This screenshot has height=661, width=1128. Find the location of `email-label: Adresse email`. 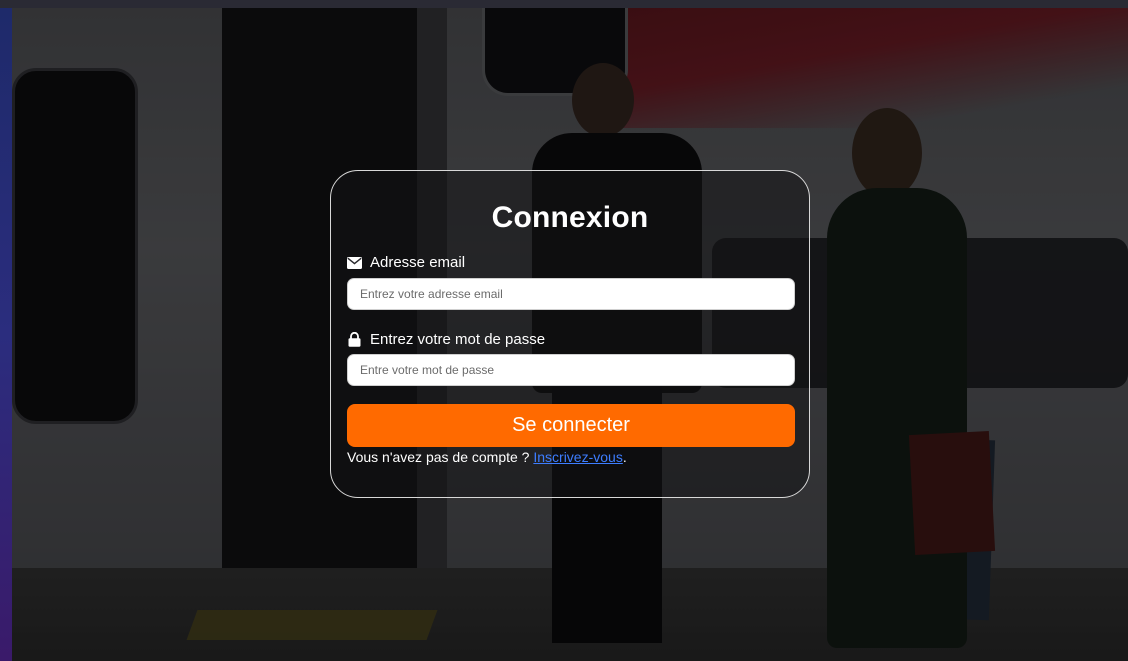

email-label: Adresse email is located at coordinates (406, 262).